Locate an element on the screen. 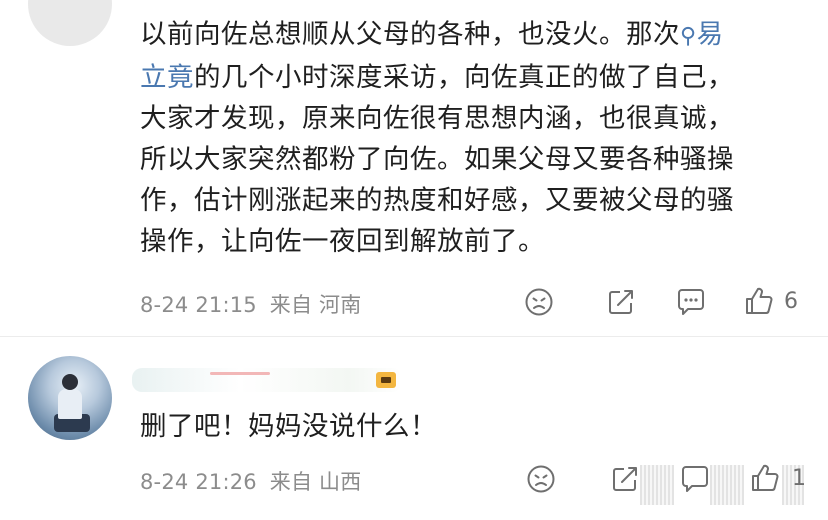  comment-line: 的几个小时深度采访，向佐真正的做了自己， is located at coordinates (464, 77).